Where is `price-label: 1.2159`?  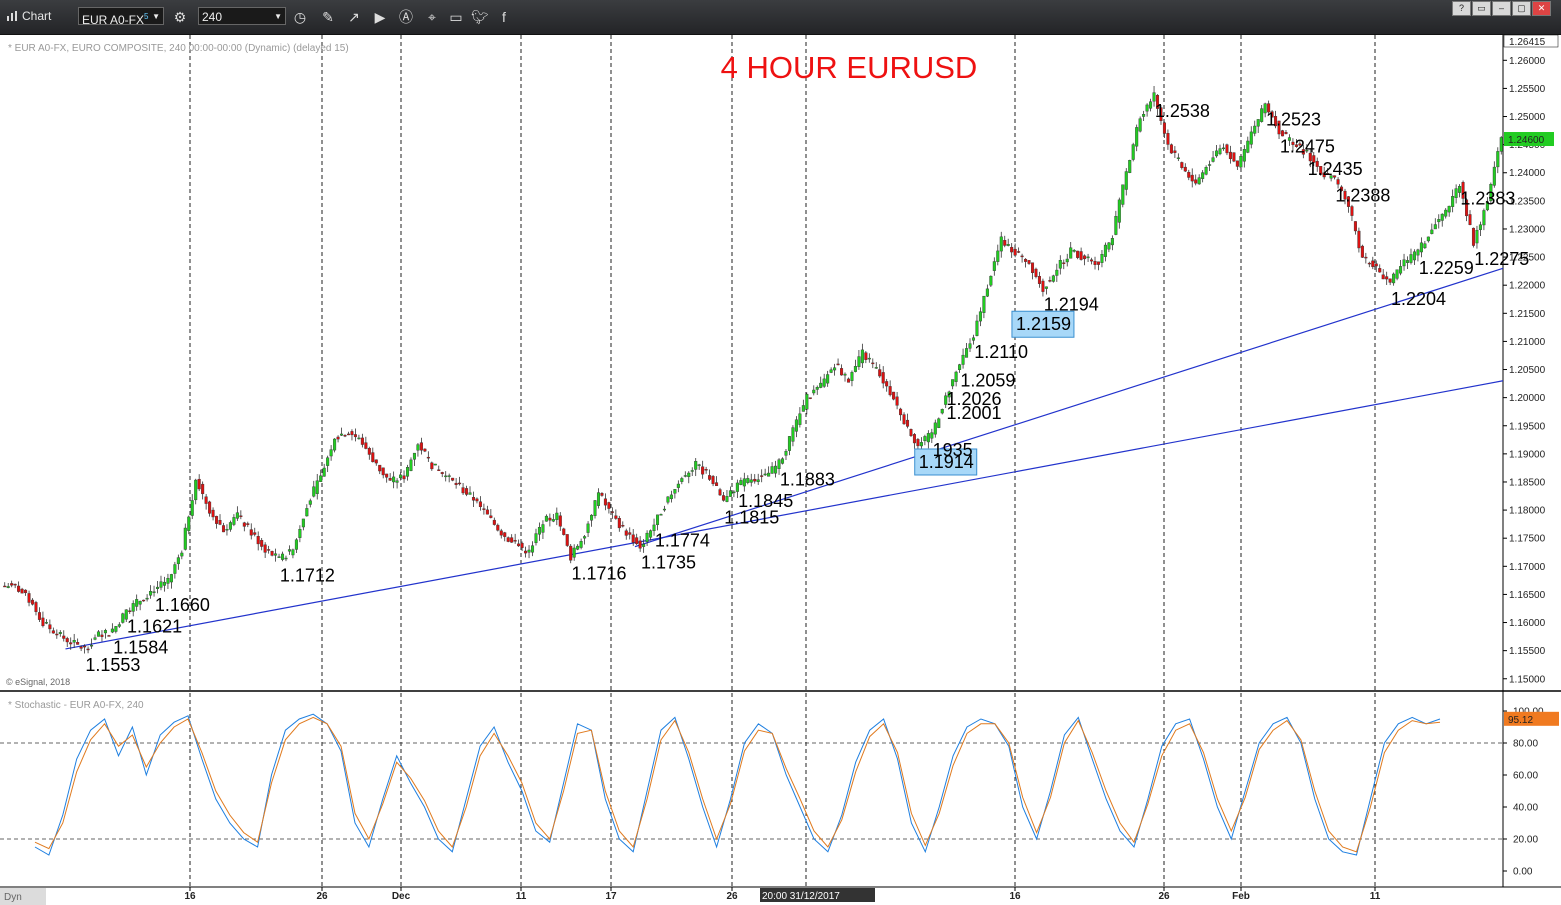
price-label: 1.2159 is located at coordinates (1043, 324).